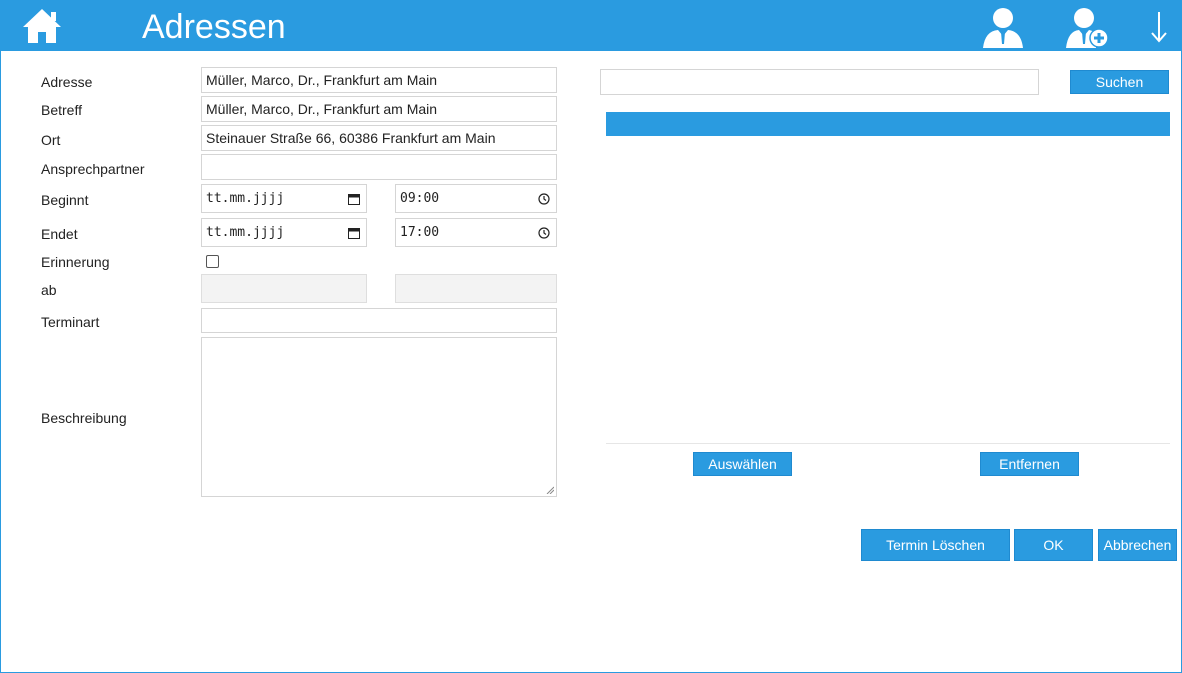 The height and width of the screenshot is (673, 1182). What do you see at coordinates (1159, 26) in the screenshot?
I see `arrow-down-icon` at bounding box center [1159, 26].